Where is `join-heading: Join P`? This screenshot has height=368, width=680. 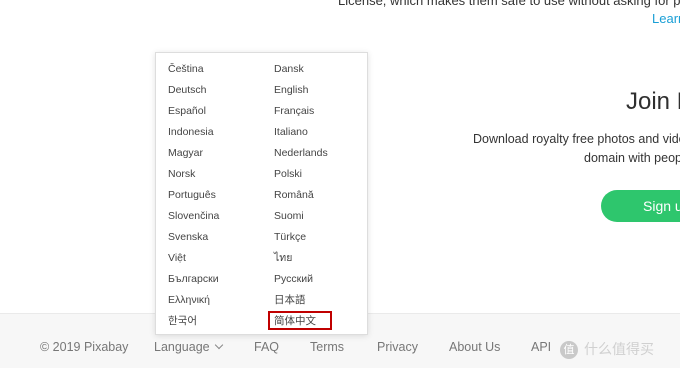 join-heading: Join P is located at coordinates (653, 101).